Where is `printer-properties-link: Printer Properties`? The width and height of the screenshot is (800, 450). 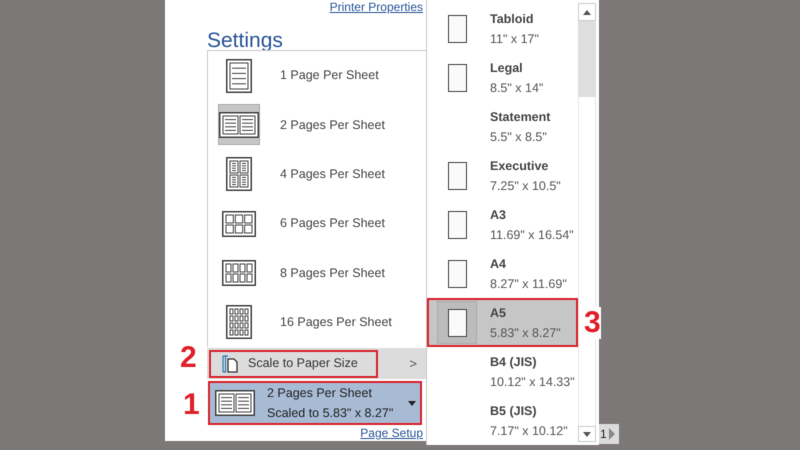 printer-properties-link: Printer Properties is located at coordinates (376, 7).